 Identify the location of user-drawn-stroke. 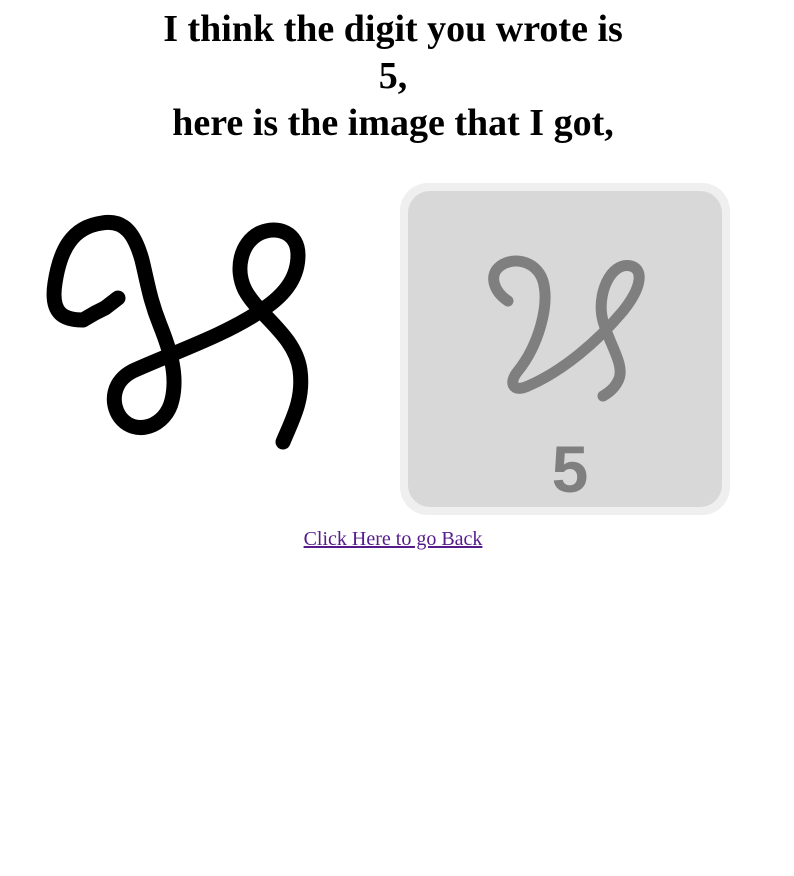
(177, 332).